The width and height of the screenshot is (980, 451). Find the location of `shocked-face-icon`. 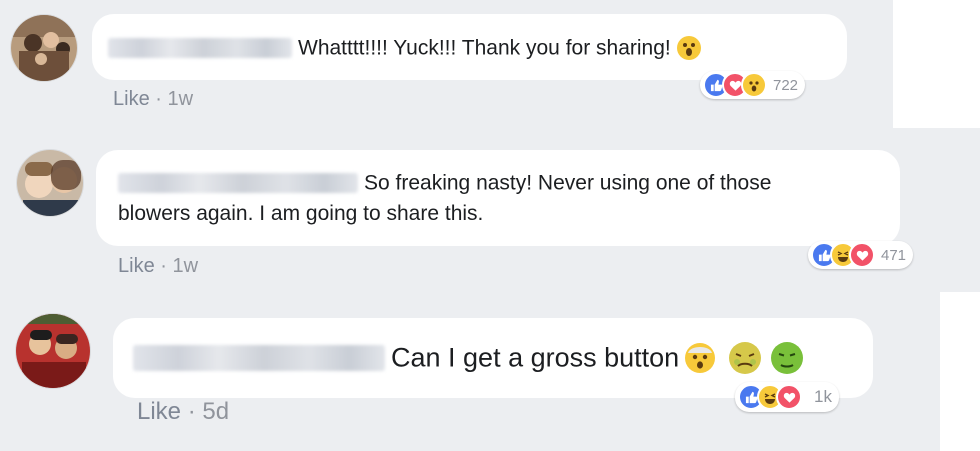

shocked-face-icon is located at coordinates (700, 357).